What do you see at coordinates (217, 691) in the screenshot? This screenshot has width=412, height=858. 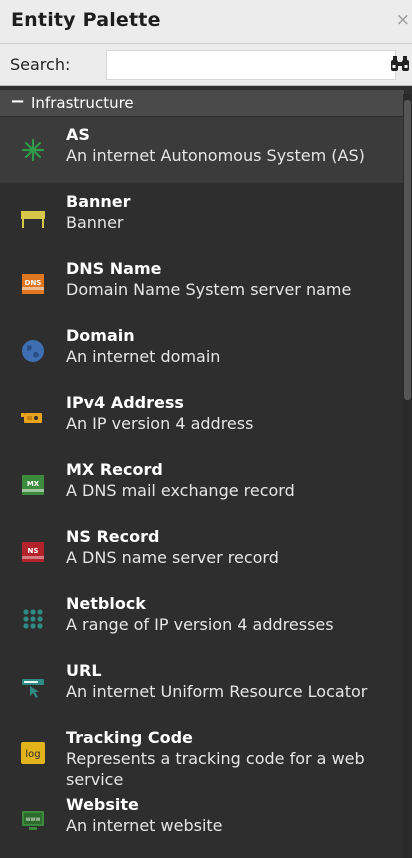 I see `entity-description: An internet Uniform Resource Locator` at bounding box center [217, 691].